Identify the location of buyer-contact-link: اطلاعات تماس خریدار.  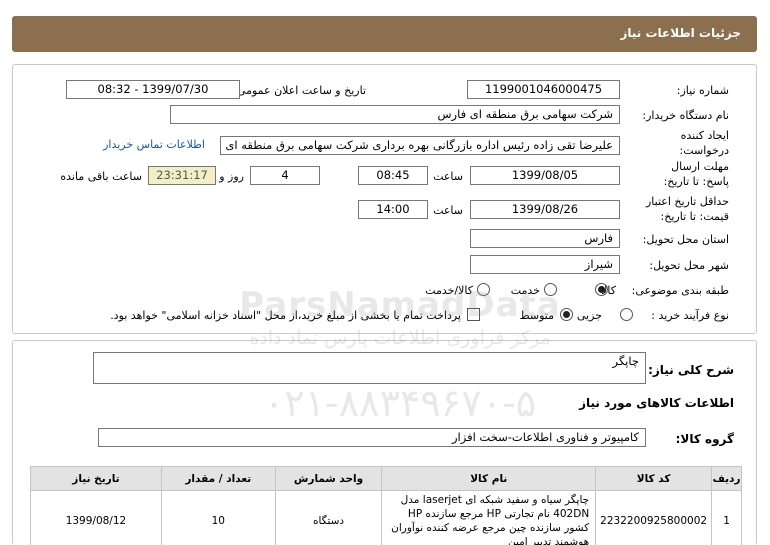
(154, 144).